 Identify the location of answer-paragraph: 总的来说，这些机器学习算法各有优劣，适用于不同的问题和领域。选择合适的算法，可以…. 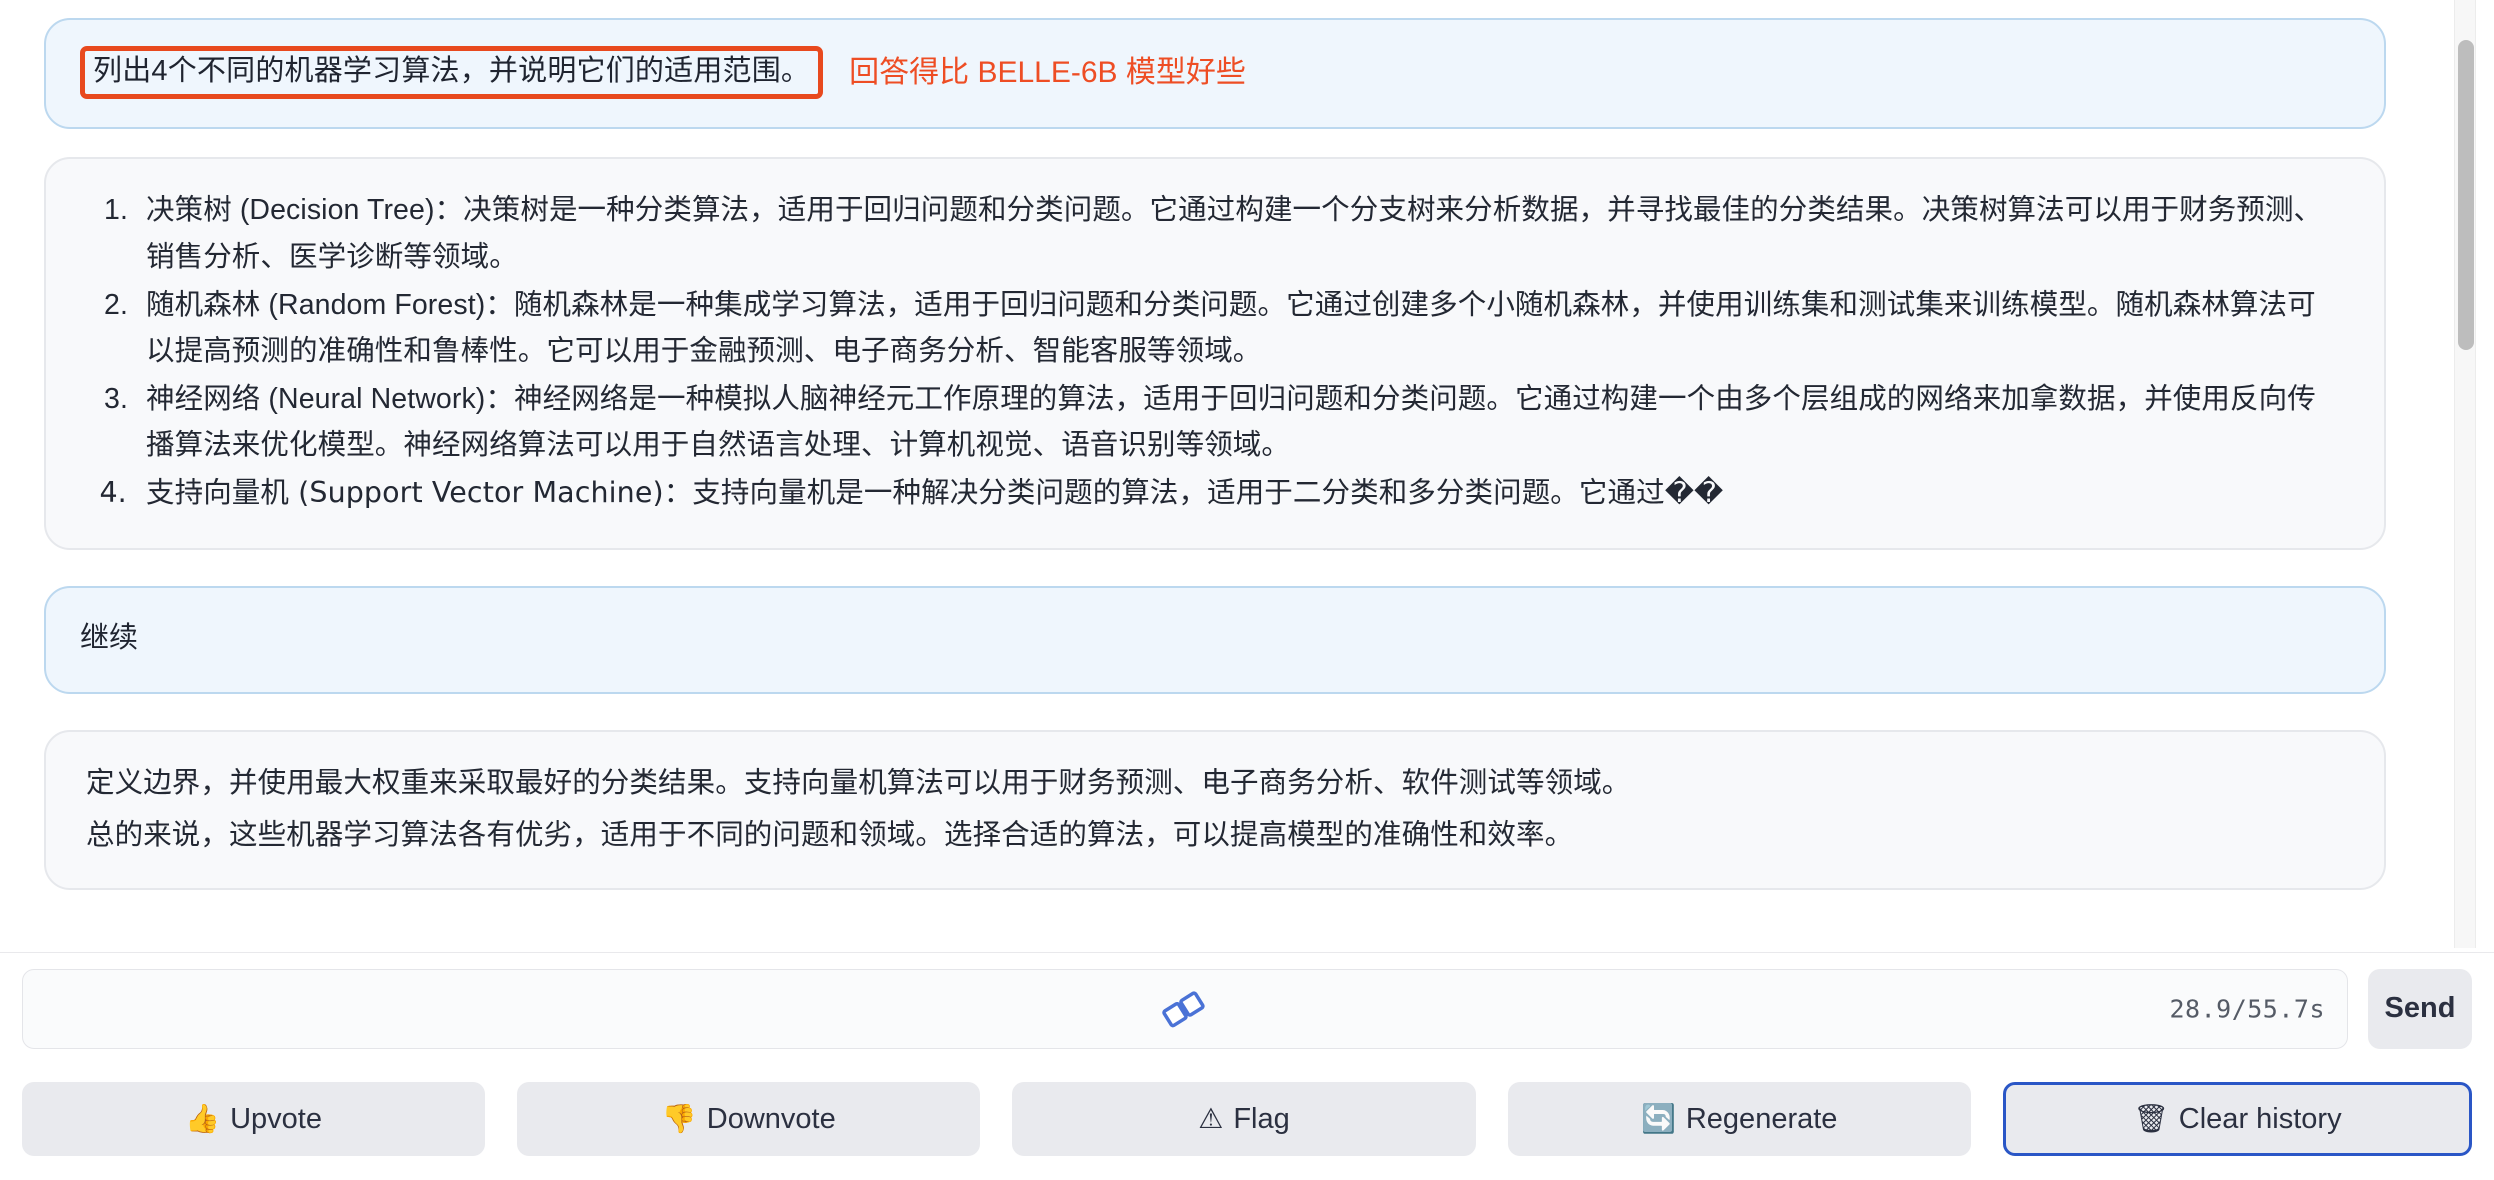
(830, 835).